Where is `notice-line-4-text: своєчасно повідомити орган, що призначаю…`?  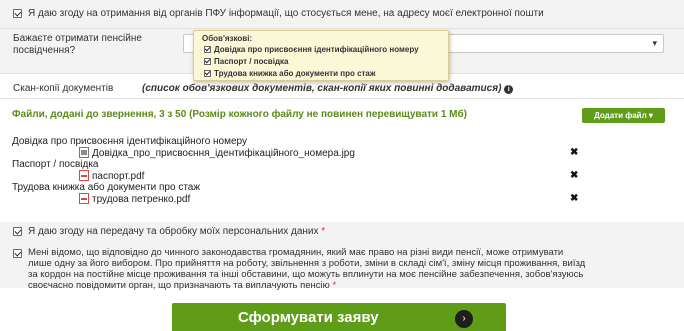
notice-line-4-text: своєчасно повідомити орган, що призначаю… is located at coordinates (179, 285).